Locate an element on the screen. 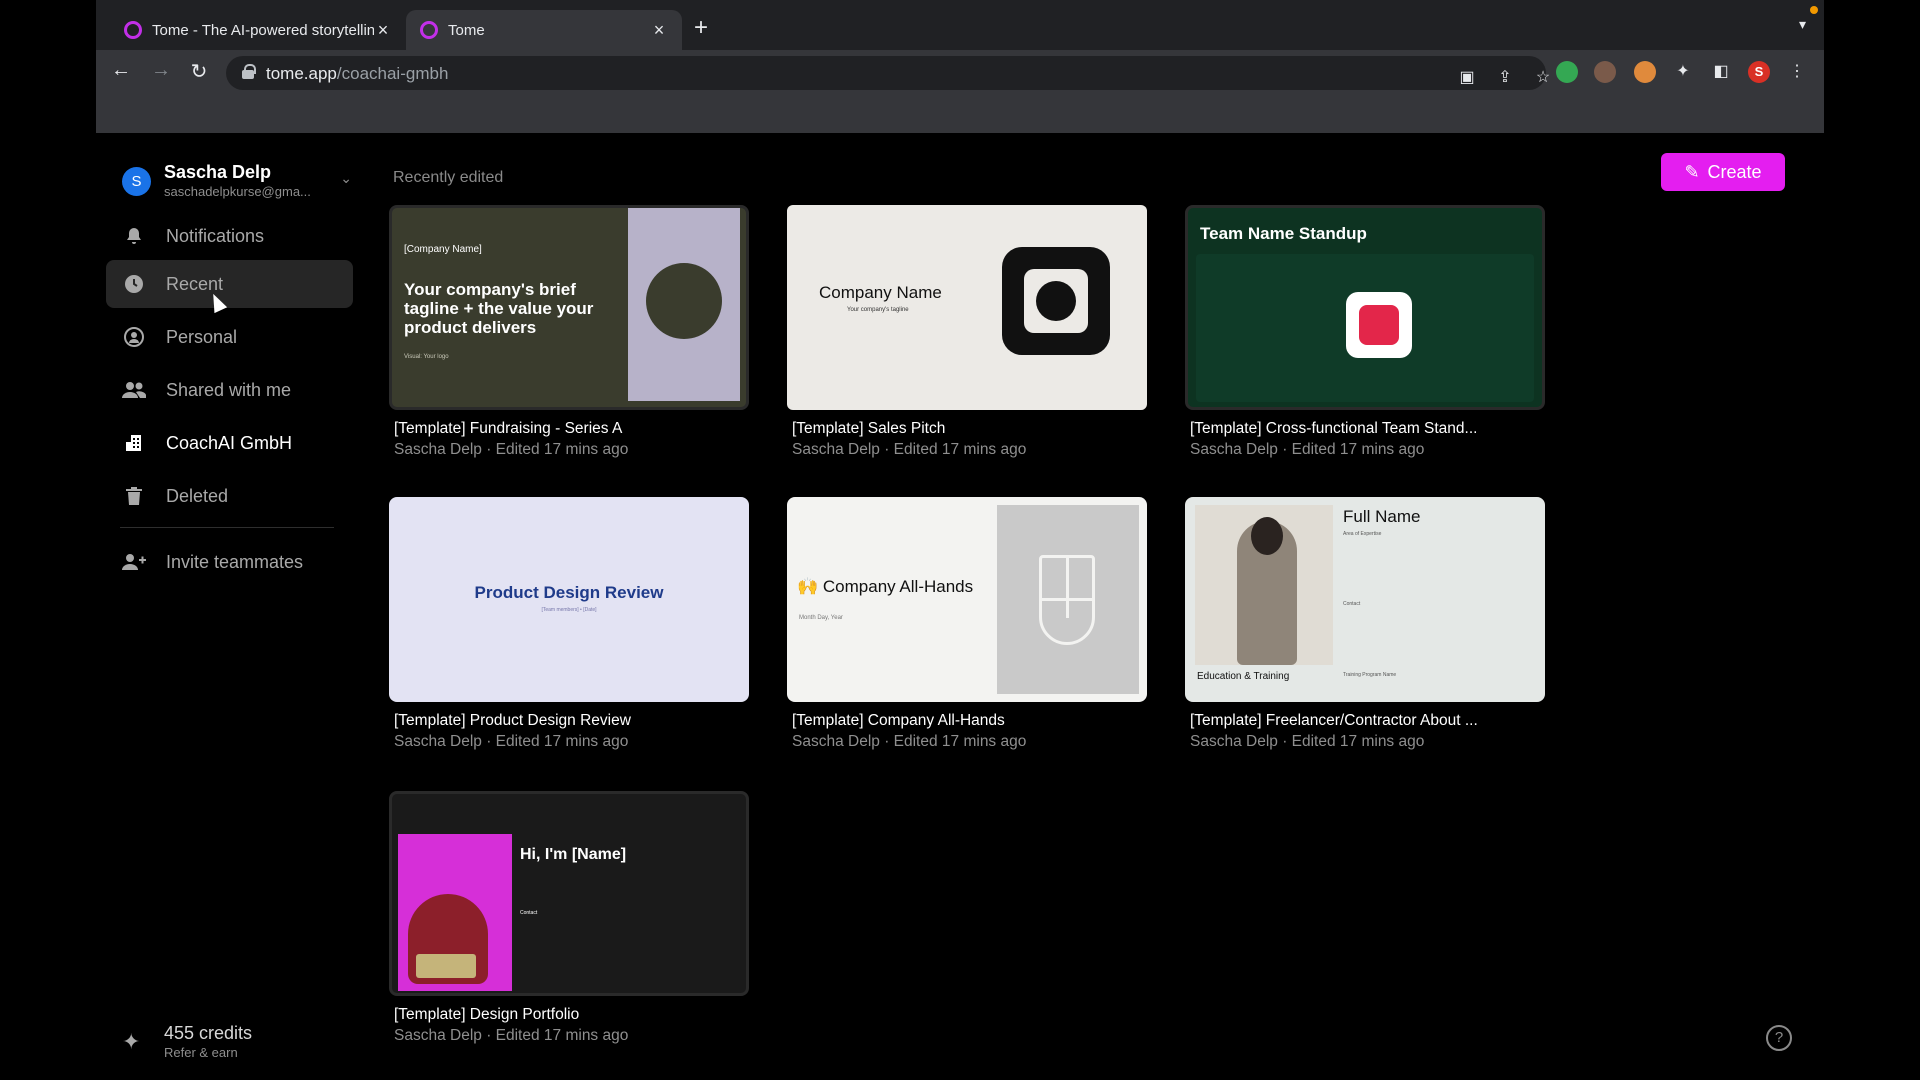  sidebar-item-recent: Recent is located at coordinates (229, 284).